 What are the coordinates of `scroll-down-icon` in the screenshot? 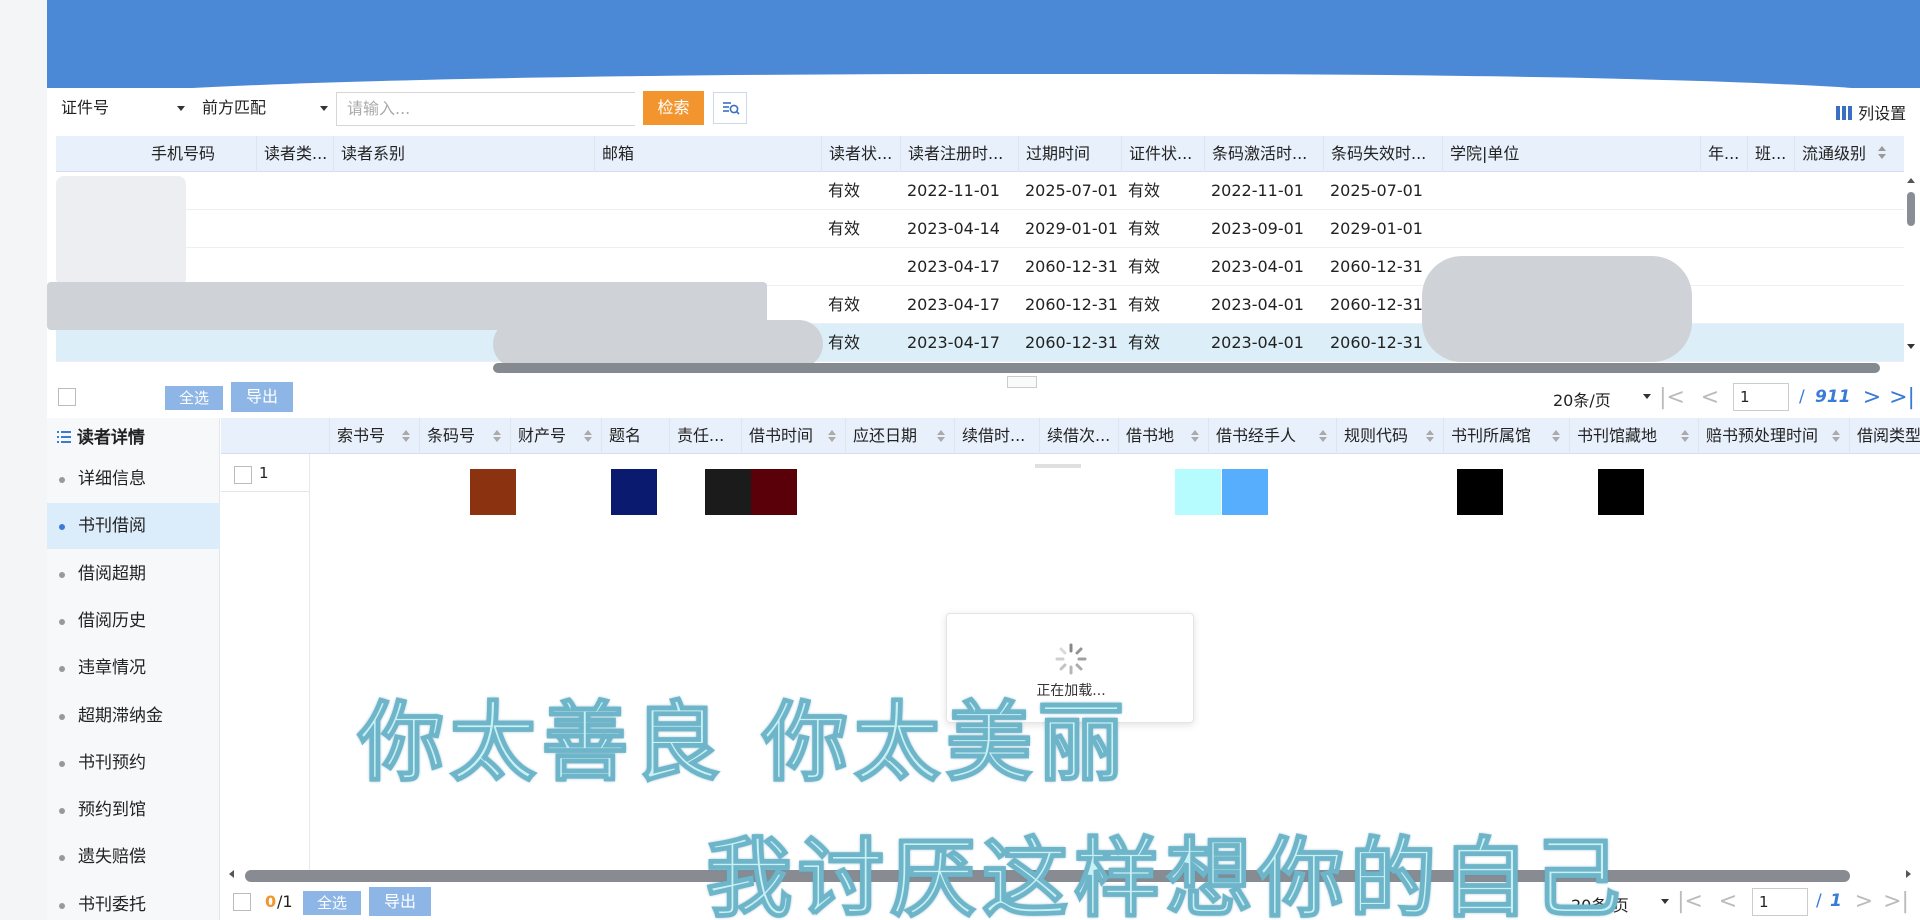 It's located at (1911, 346).